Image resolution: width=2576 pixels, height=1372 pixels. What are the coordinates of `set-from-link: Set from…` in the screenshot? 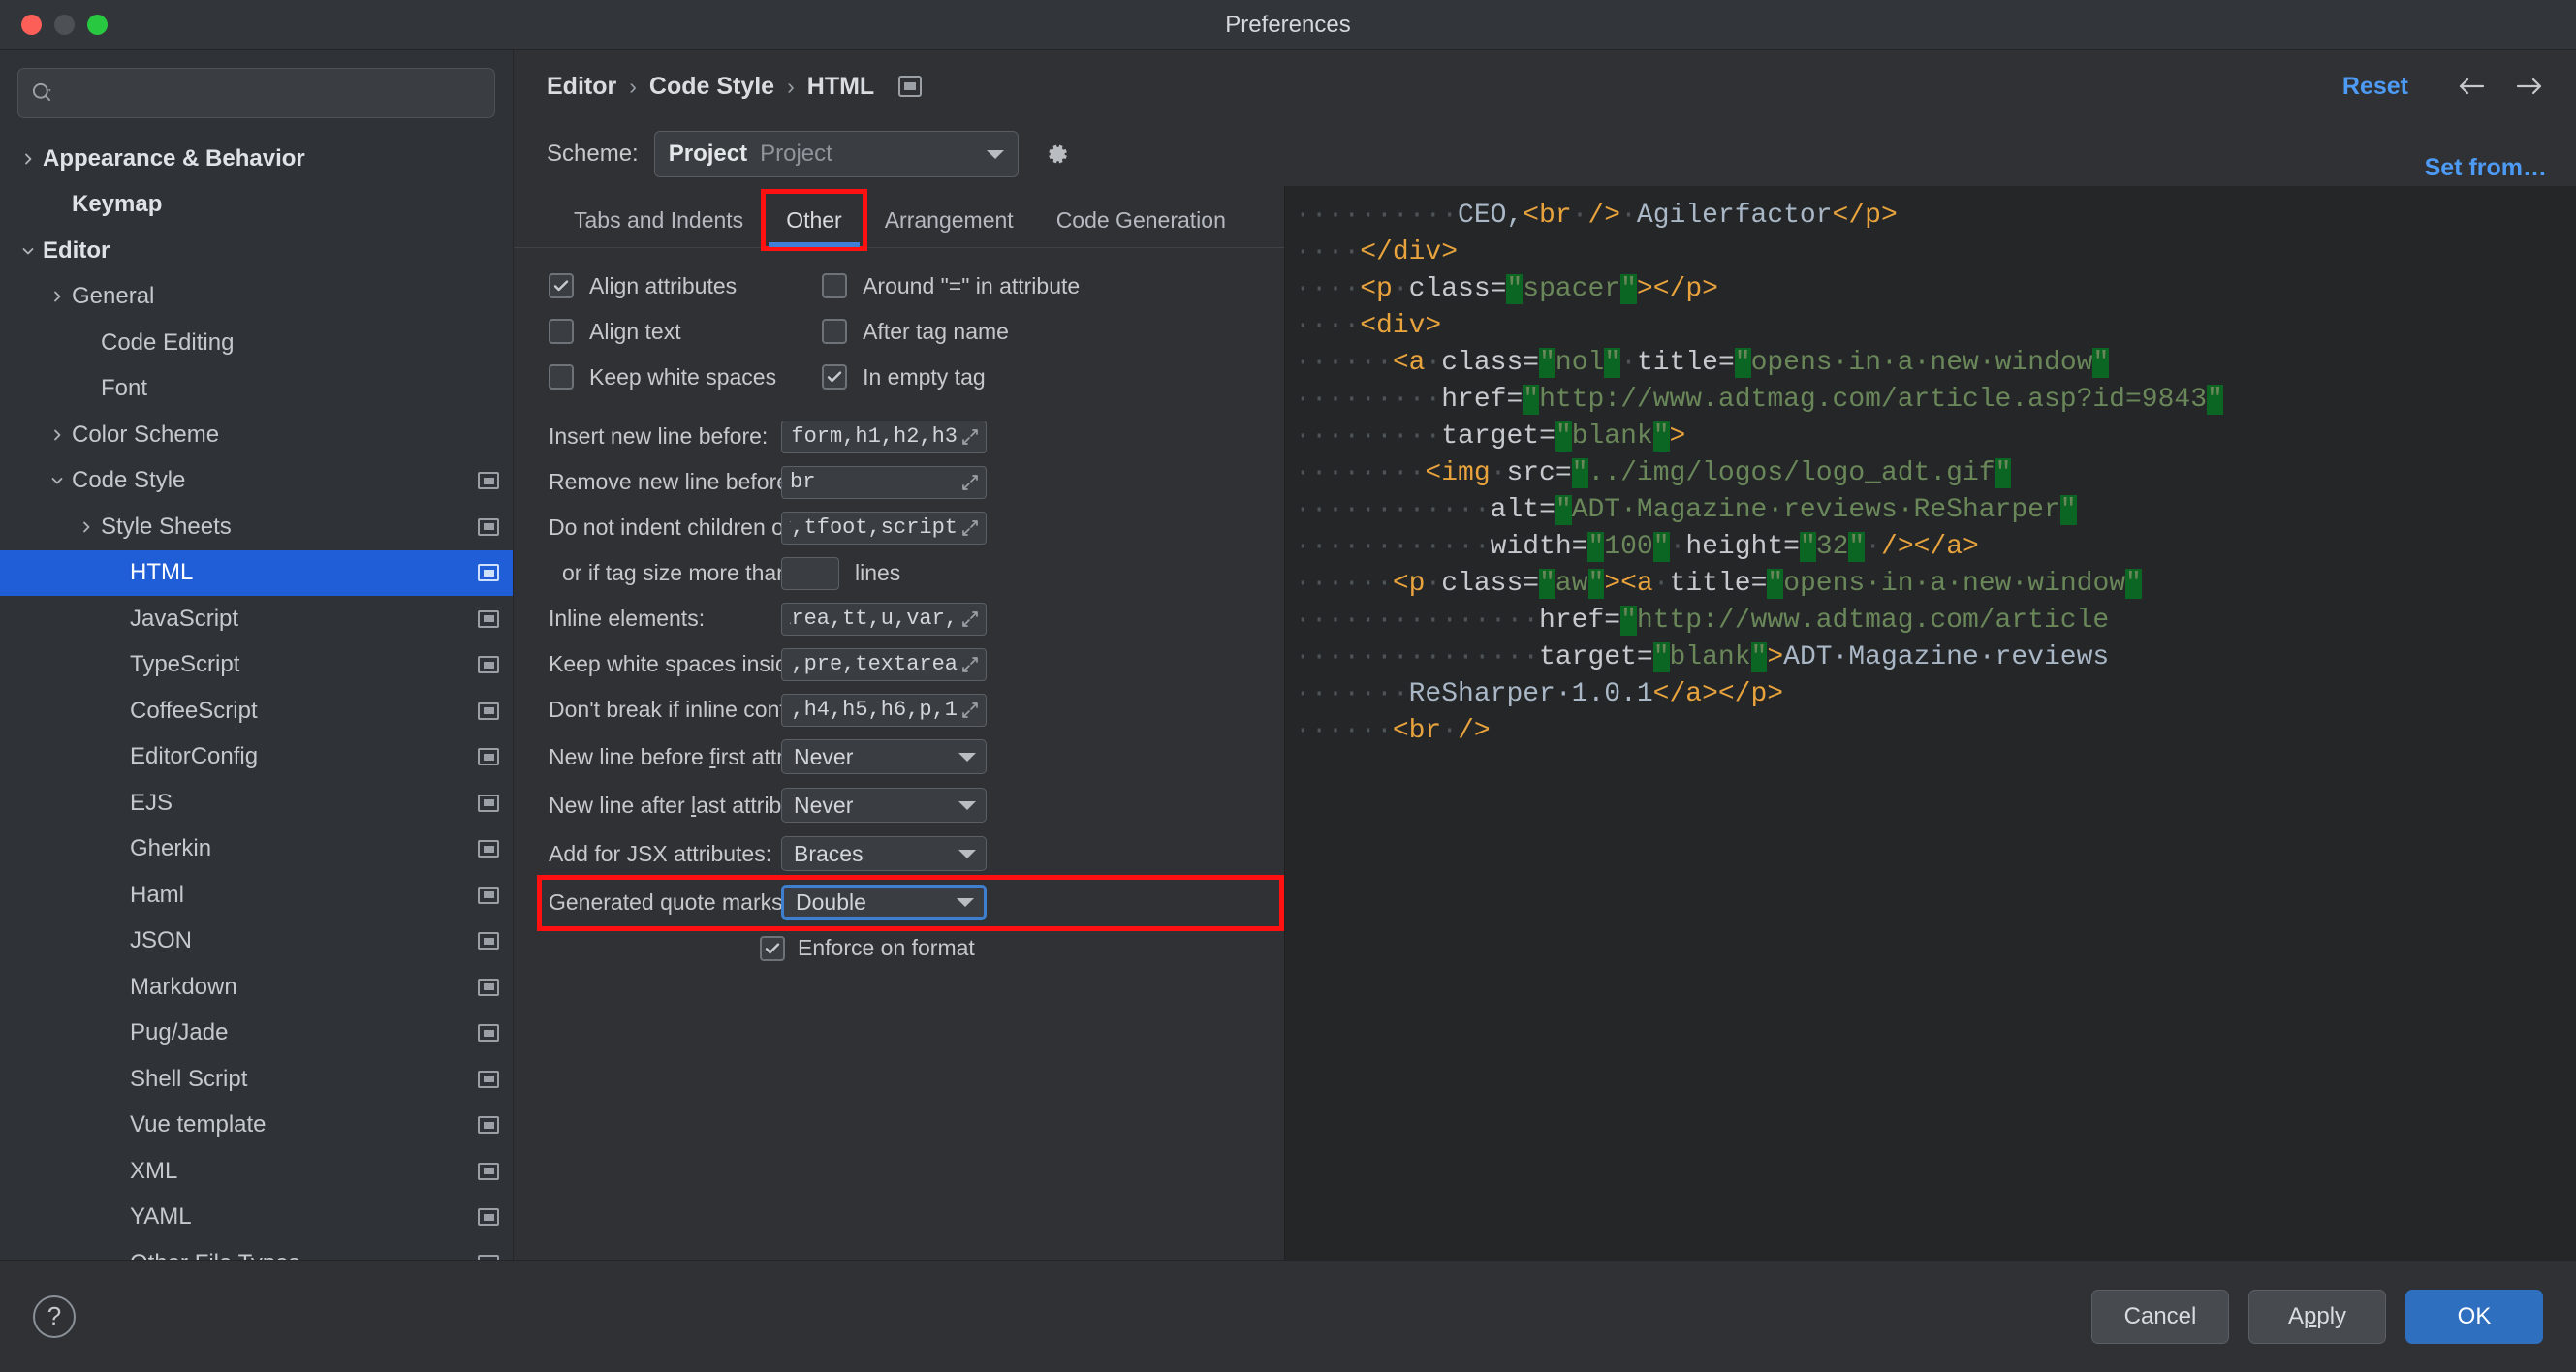 It's located at (2486, 170).